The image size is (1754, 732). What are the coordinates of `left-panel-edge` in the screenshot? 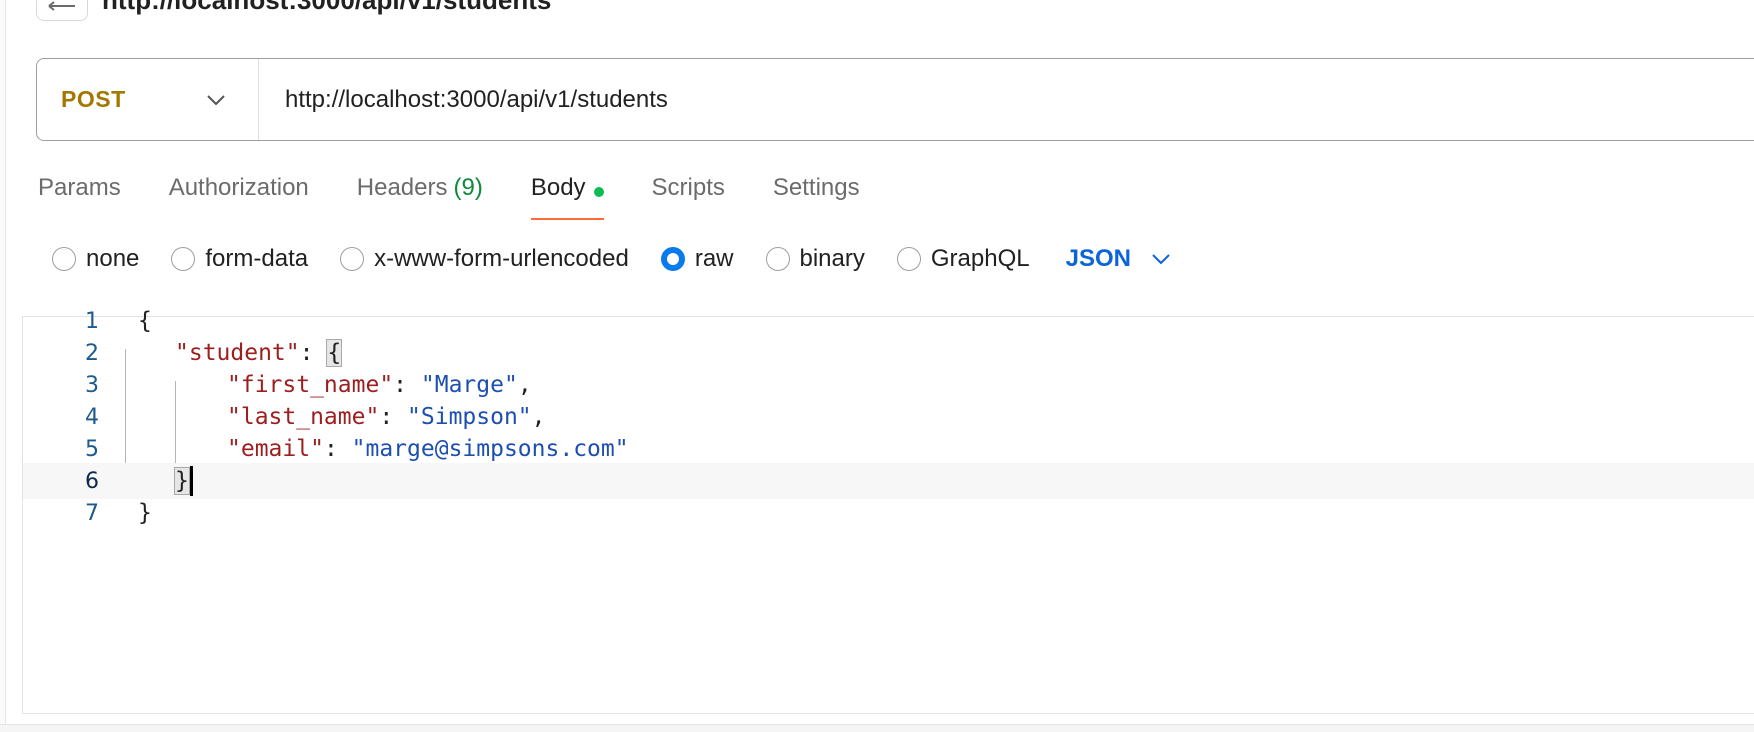 It's located at (3, 366).